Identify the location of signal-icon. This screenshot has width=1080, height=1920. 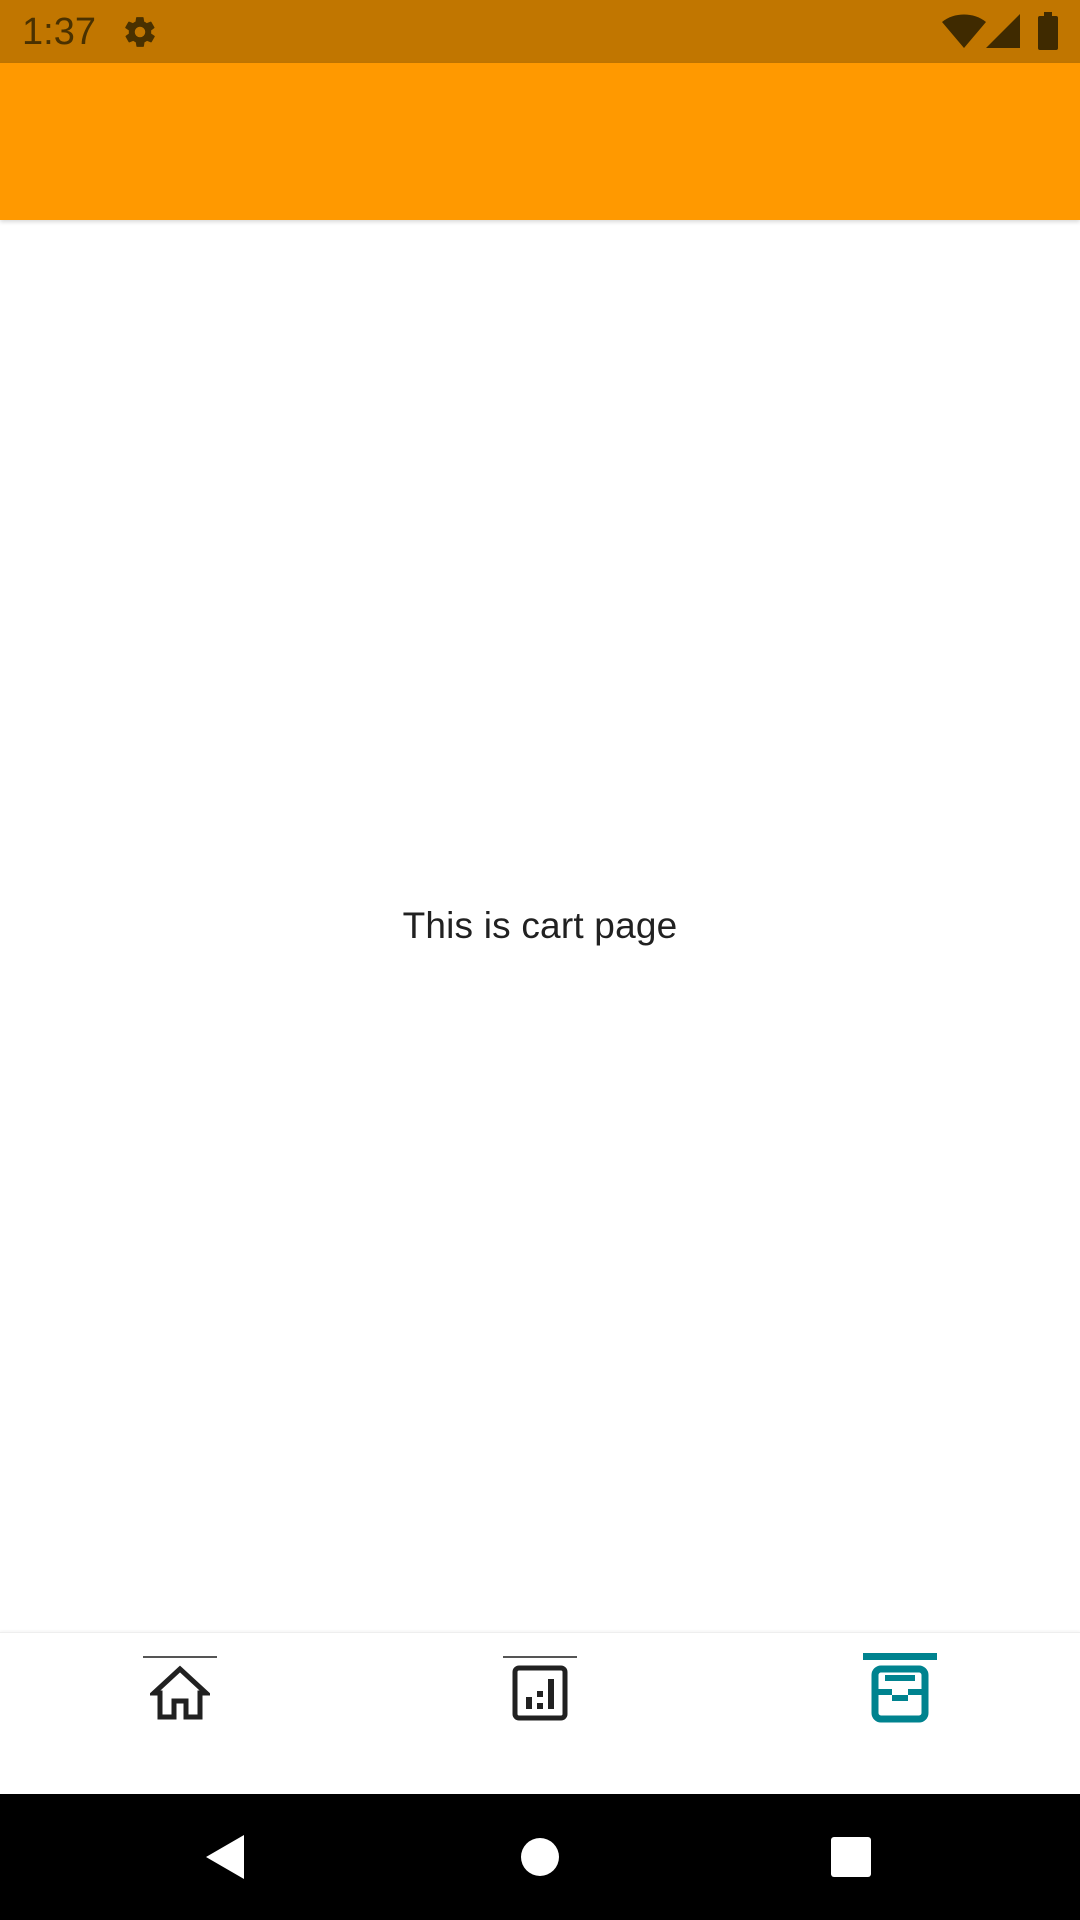
(1003, 31).